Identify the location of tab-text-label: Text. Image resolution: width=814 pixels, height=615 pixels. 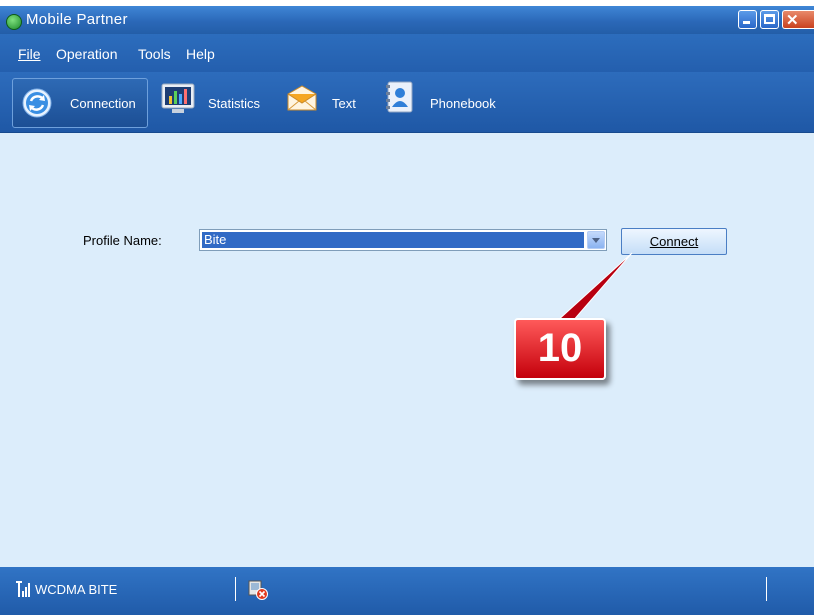
(344, 103).